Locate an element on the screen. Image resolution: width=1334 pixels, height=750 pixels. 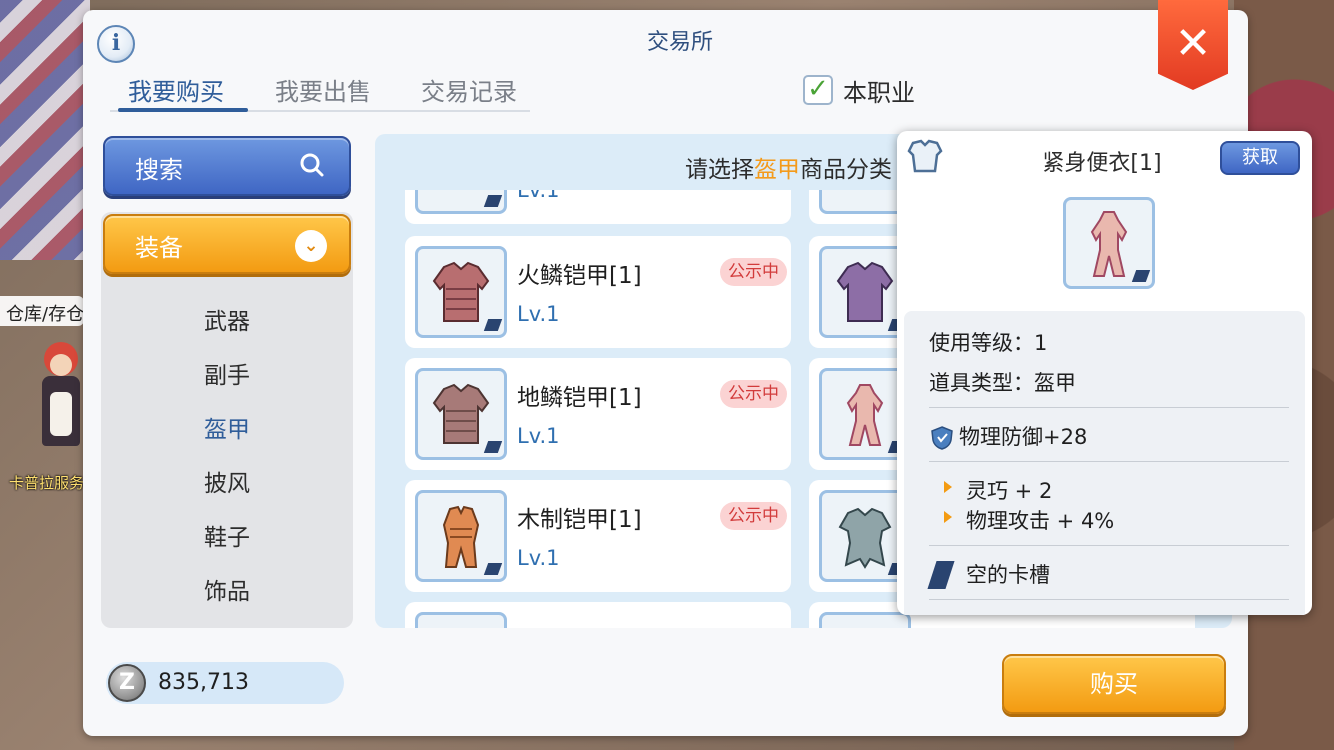
chevron-down-icon: ⌄ is located at coordinates (311, 246).